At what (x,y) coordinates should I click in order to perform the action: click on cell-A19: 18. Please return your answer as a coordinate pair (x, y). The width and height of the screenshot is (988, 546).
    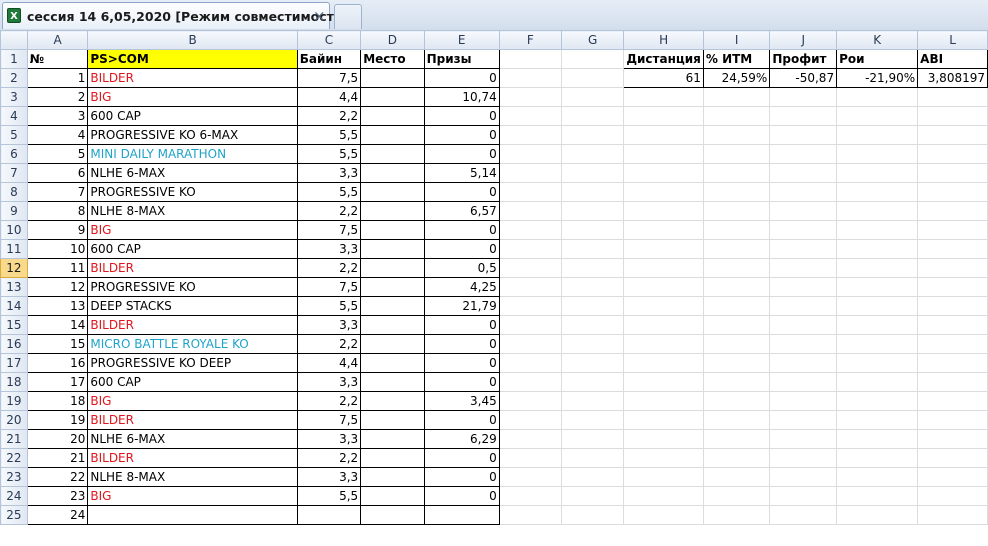
    Looking at the image, I should click on (57, 401).